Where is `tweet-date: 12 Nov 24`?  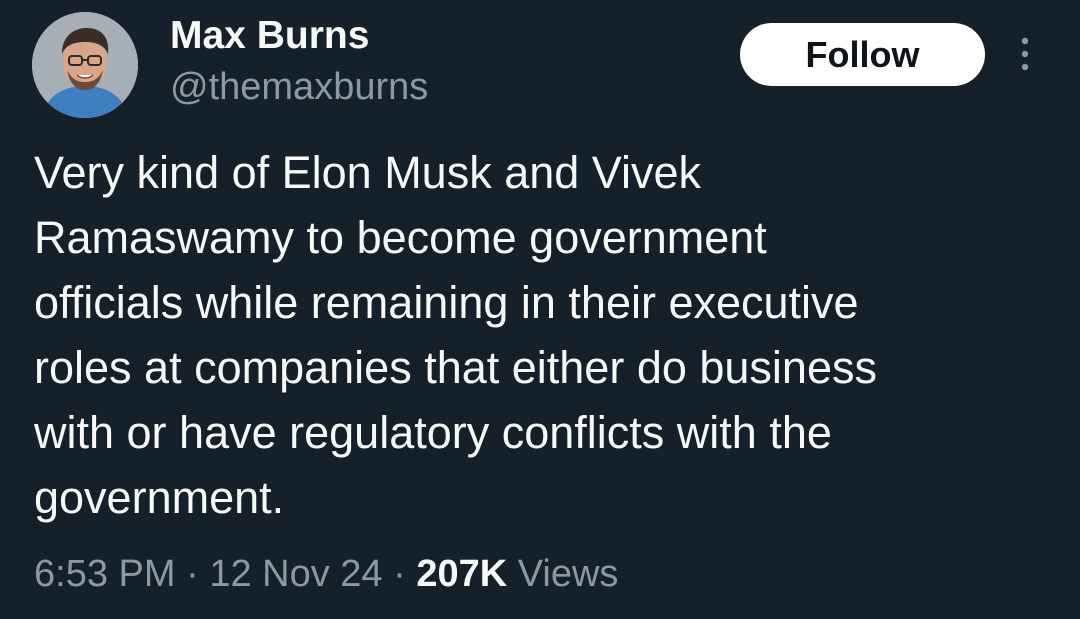
tweet-date: 12 Nov 24 is located at coordinates (295, 574).